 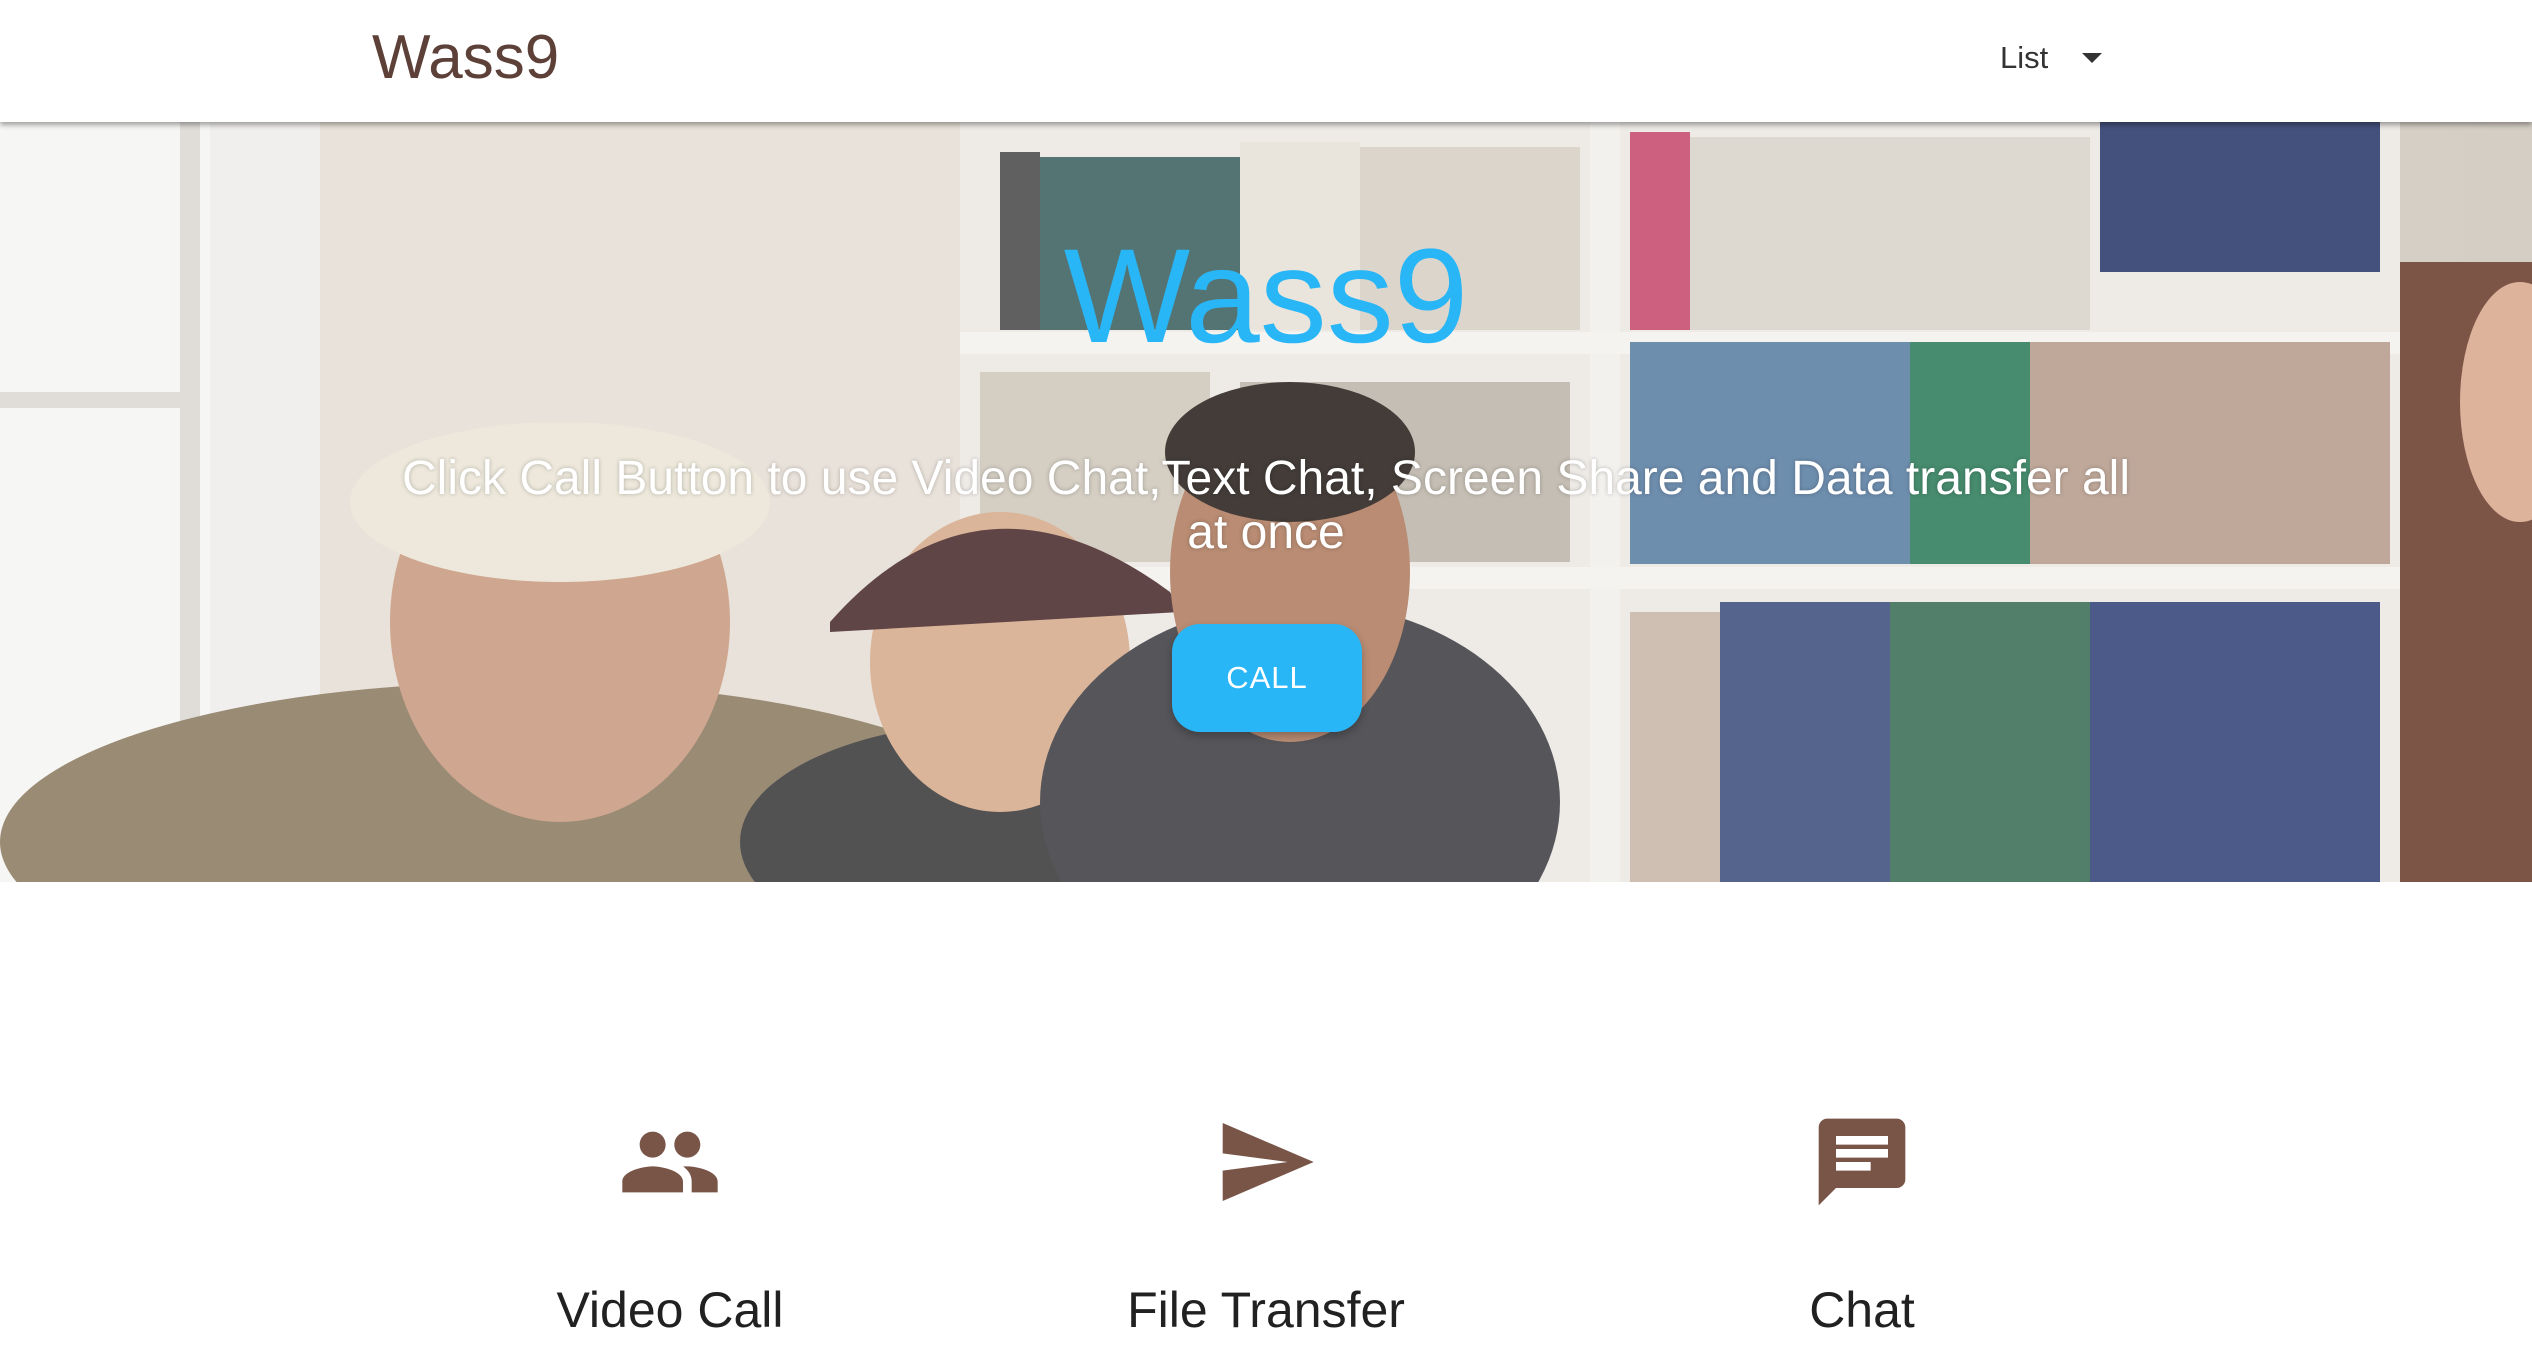 I want to click on chat-icon, so click(x=1862, y=1162).